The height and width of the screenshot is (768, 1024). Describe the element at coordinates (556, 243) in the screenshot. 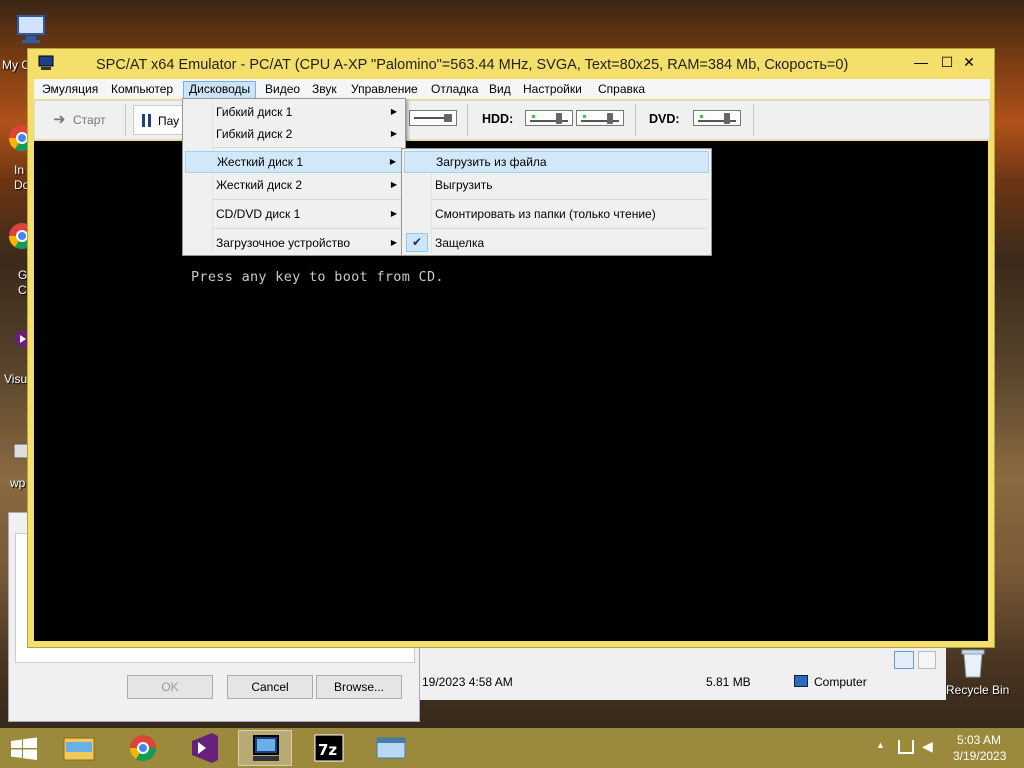

I see `menu-item-latch: ✔ Защелка` at that location.